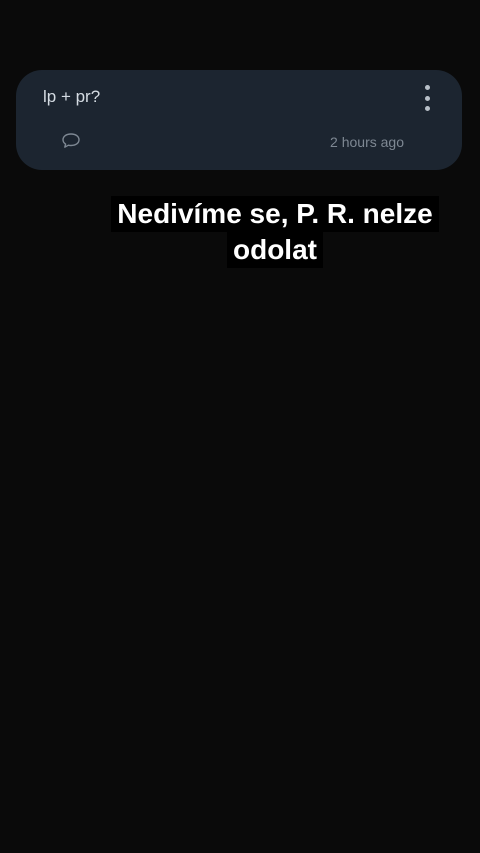 The image size is (480, 853). What do you see at coordinates (72, 96) in the screenshot?
I see `post-text: lp + pr?` at bounding box center [72, 96].